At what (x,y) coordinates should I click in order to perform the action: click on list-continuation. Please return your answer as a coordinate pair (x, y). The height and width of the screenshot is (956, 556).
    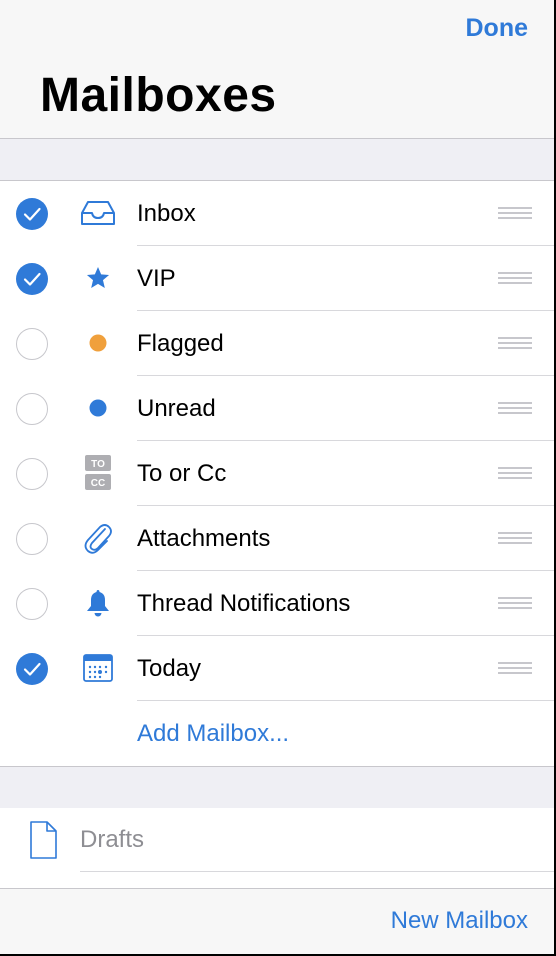
    Looking at the image, I should click on (277, 880).